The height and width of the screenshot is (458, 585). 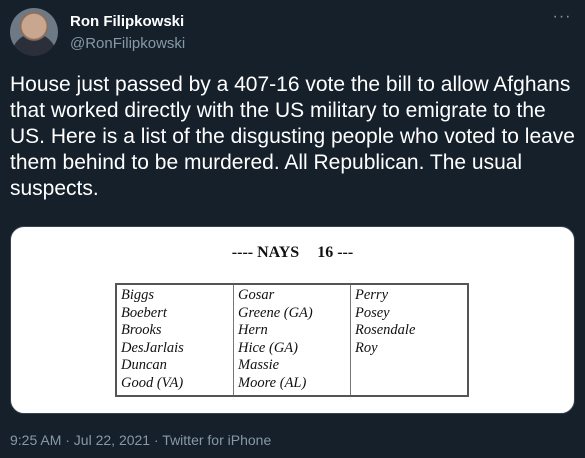 I want to click on representative-name: Biggs, so click(x=138, y=295).